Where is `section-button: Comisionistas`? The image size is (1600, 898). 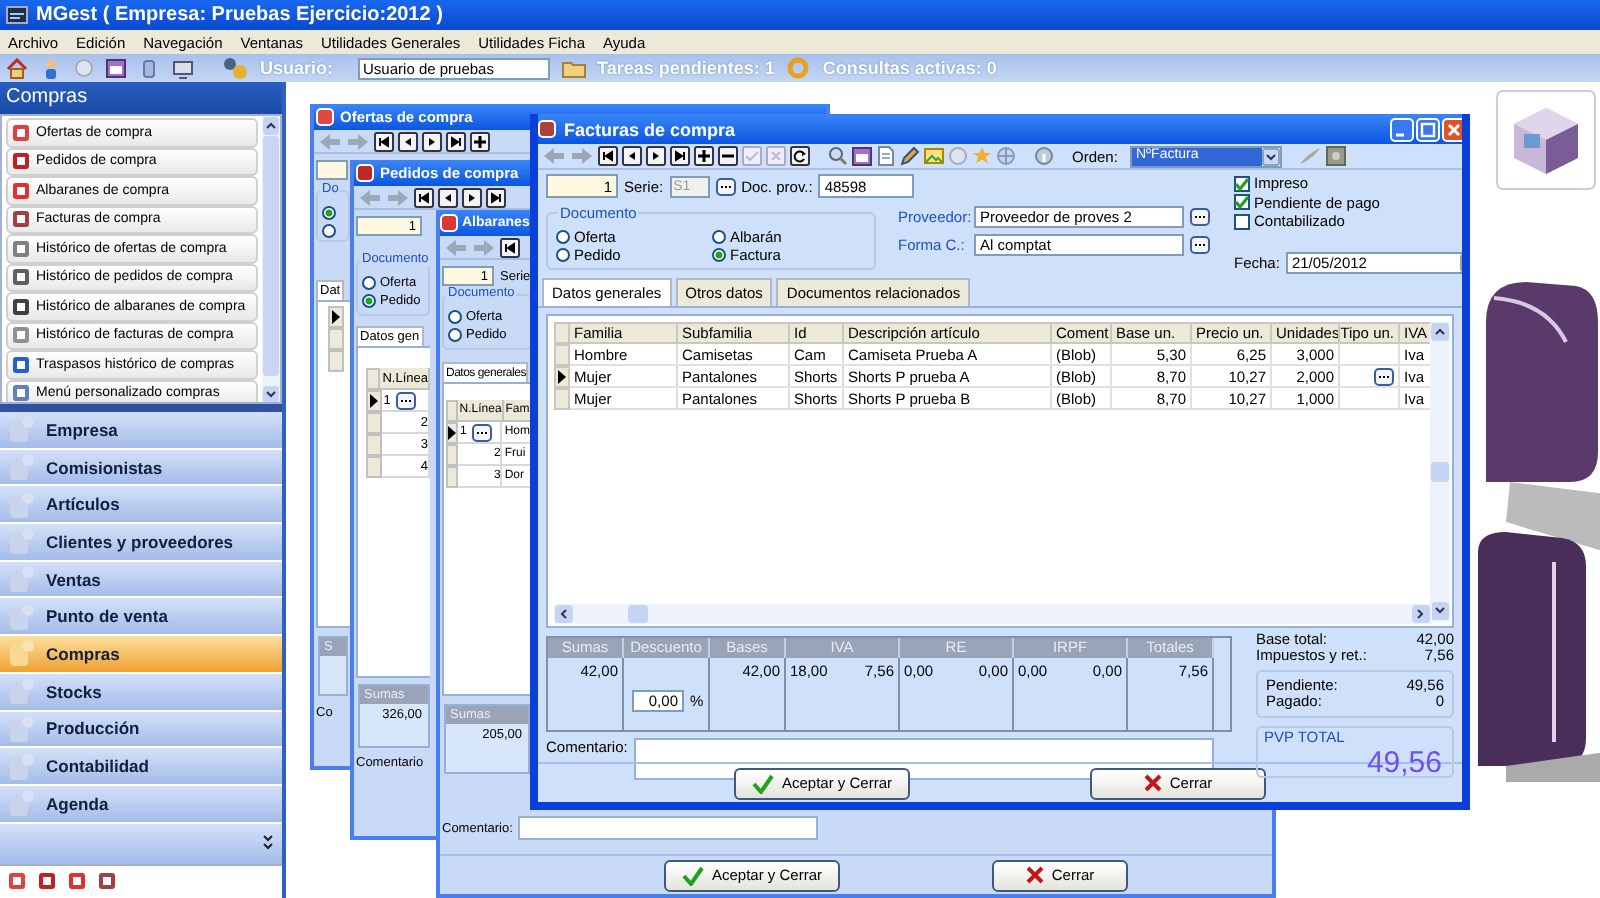 section-button: Comisionistas is located at coordinates (141, 468).